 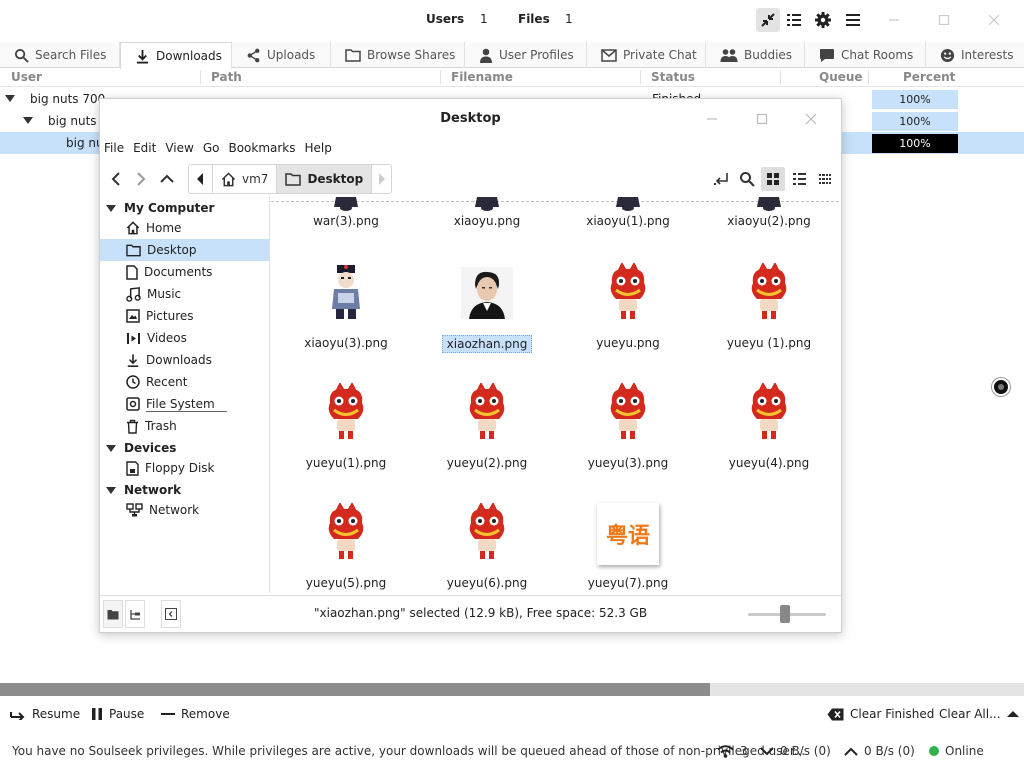 What do you see at coordinates (646, 55) in the screenshot?
I see `tab-private-chat: Private Chat` at bounding box center [646, 55].